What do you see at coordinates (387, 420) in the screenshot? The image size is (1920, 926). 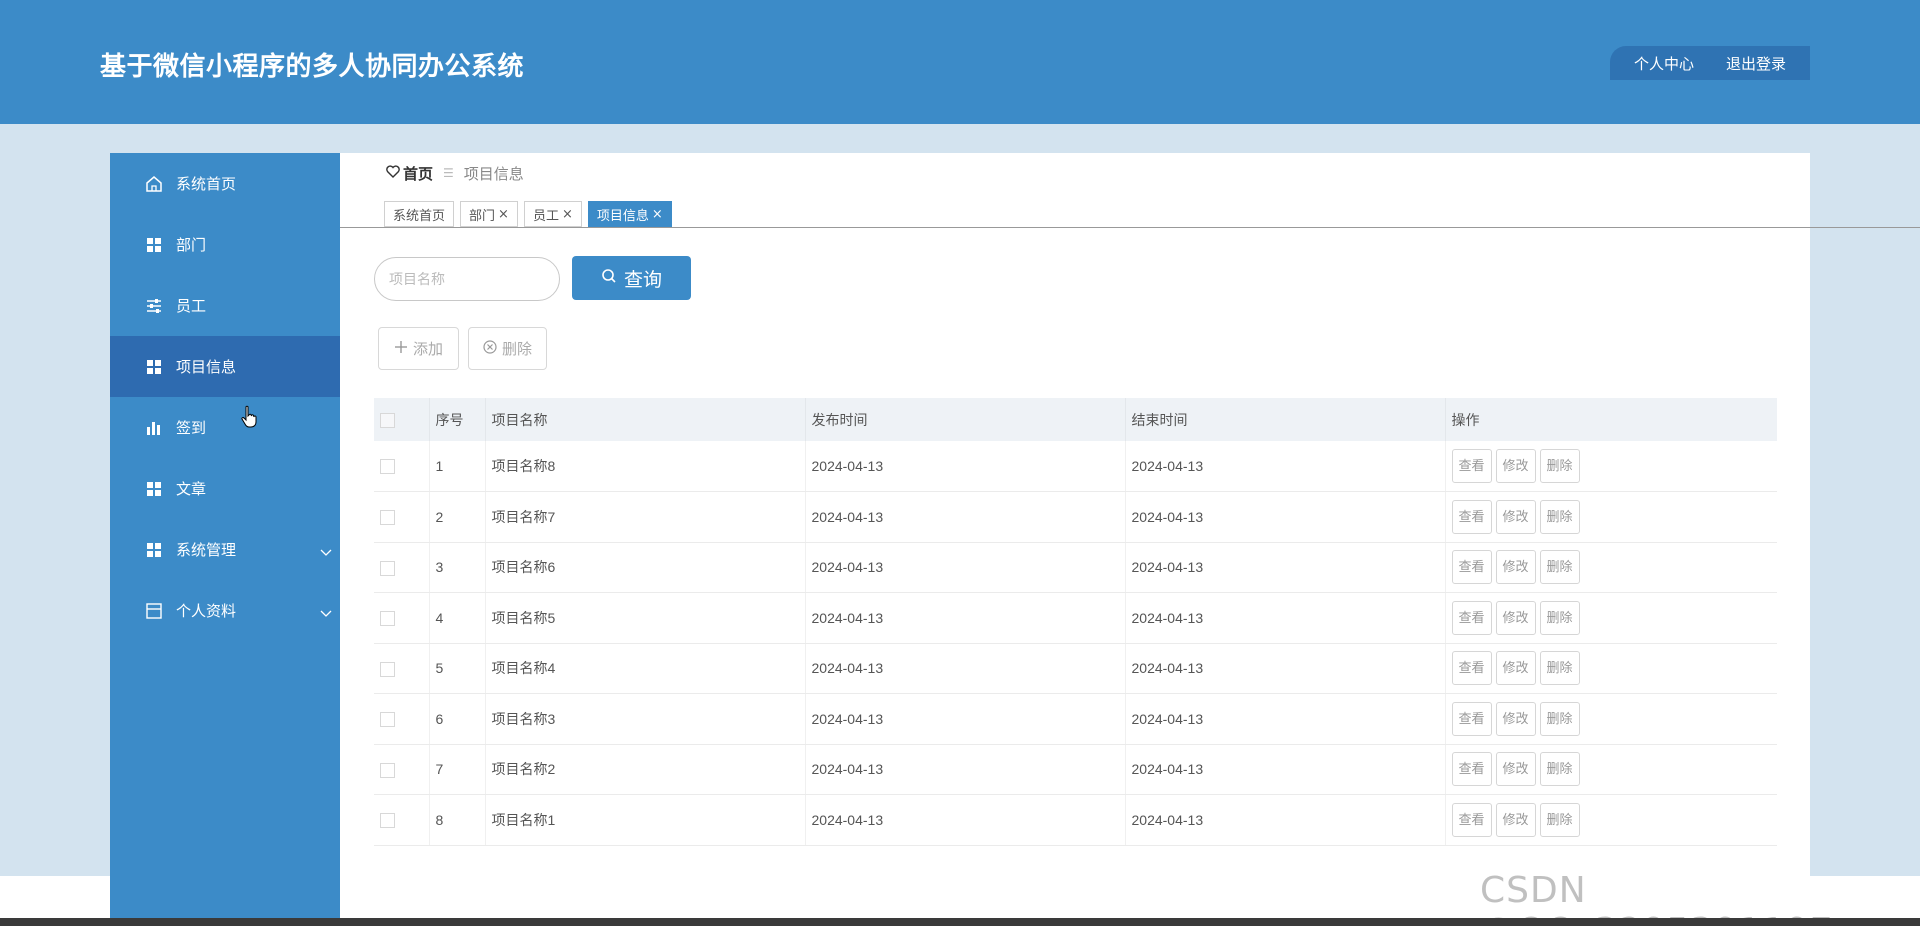 I see `select-all-checkbox` at bounding box center [387, 420].